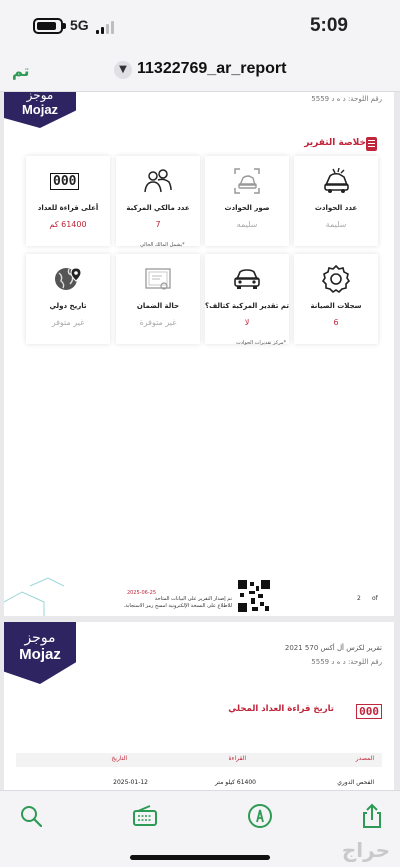 The height and width of the screenshot is (867, 400). Describe the element at coordinates (68, 201) in the screenshot. I see `tile-highest-odometer: 000 أعلى قراءة للعداد 61400 كم` at that location.